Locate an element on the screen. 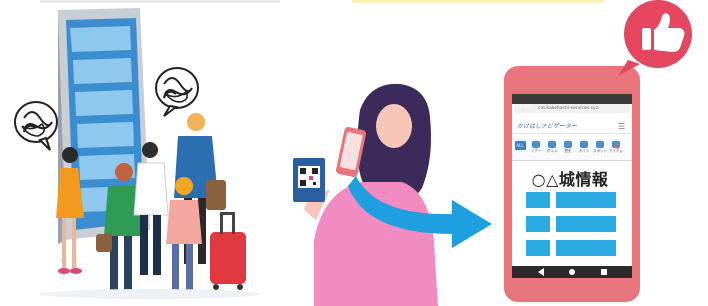 The height and width of the screenshot is (306, 708). phone-site-logo: かけはしナビゲーター is located at coordinates (547, 125).